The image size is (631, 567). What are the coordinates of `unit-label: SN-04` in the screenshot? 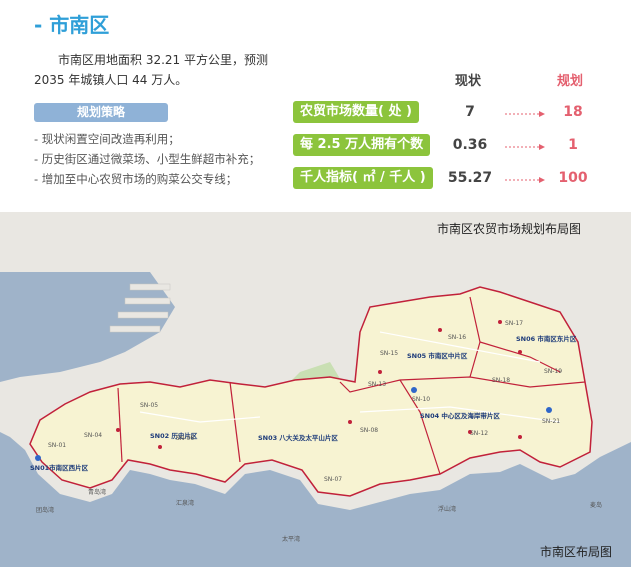 It's located at (93, 435).